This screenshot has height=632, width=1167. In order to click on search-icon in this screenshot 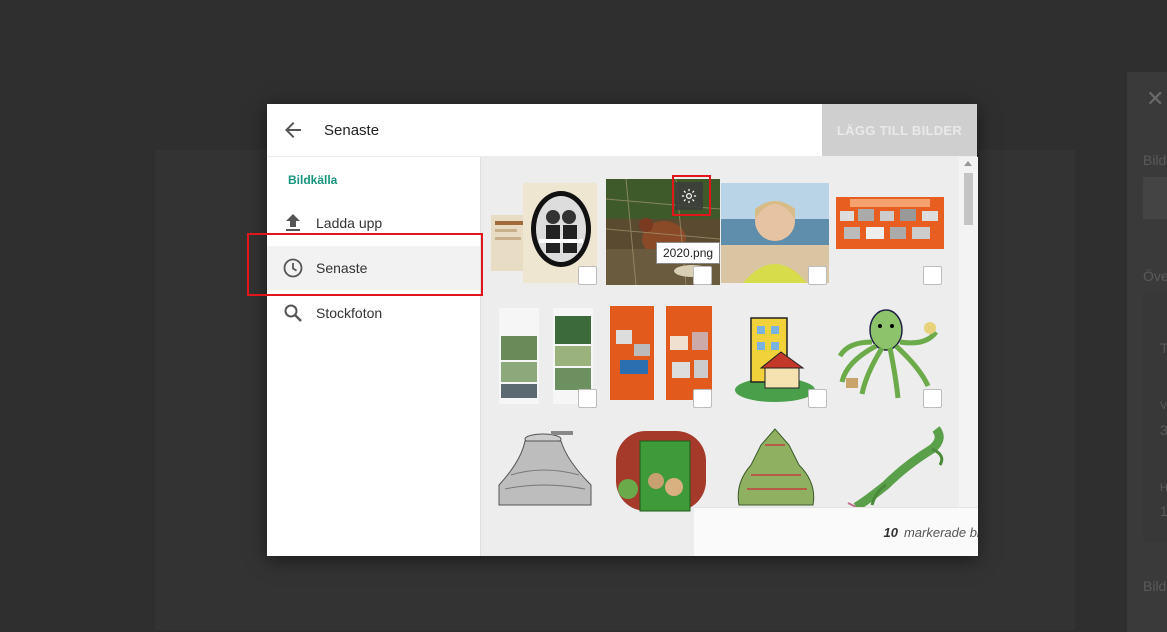, I will do `click(293, 313)`.